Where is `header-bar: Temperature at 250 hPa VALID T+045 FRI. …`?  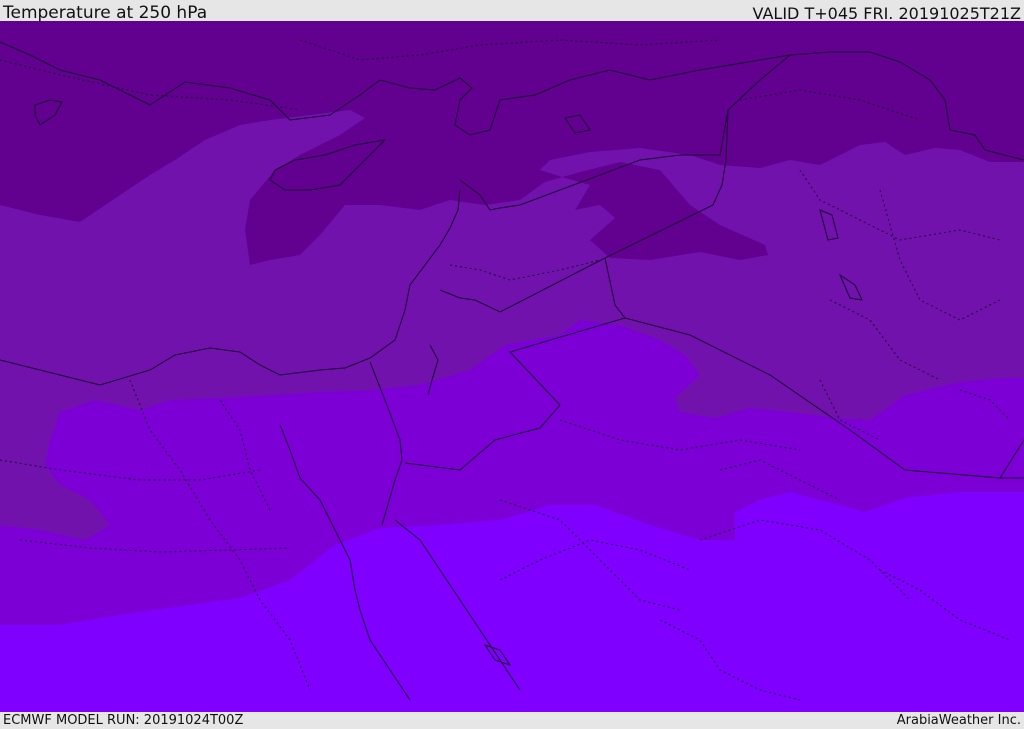
header-bar: Temperature at 250 hPa VALID T+045 FRI. … is located at coordinates (512, 11).